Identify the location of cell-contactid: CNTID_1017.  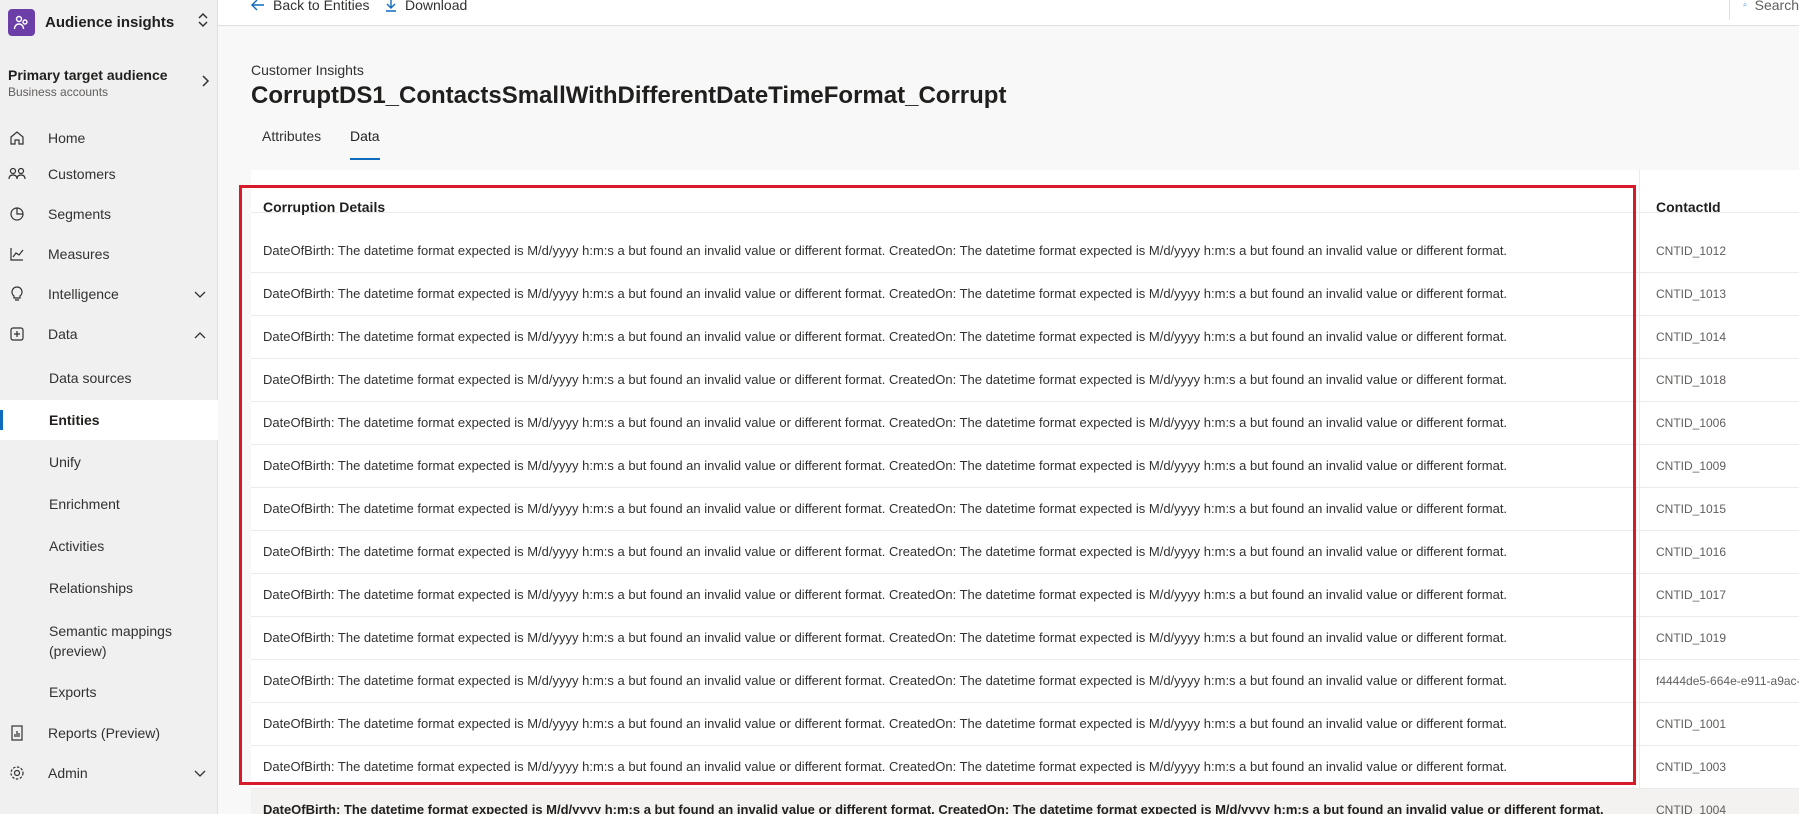
(1691, 595).